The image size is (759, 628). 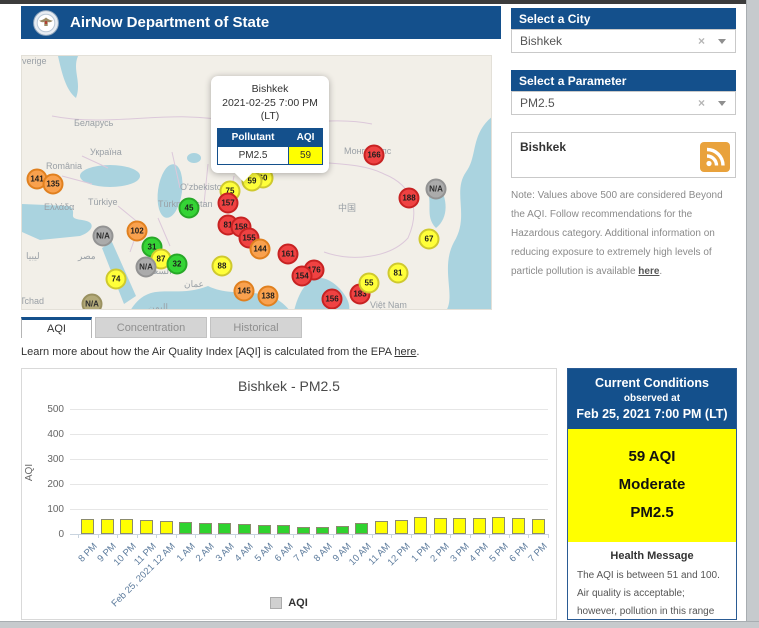 I want to click on note-suffix: ., so click(x=661, y=271).